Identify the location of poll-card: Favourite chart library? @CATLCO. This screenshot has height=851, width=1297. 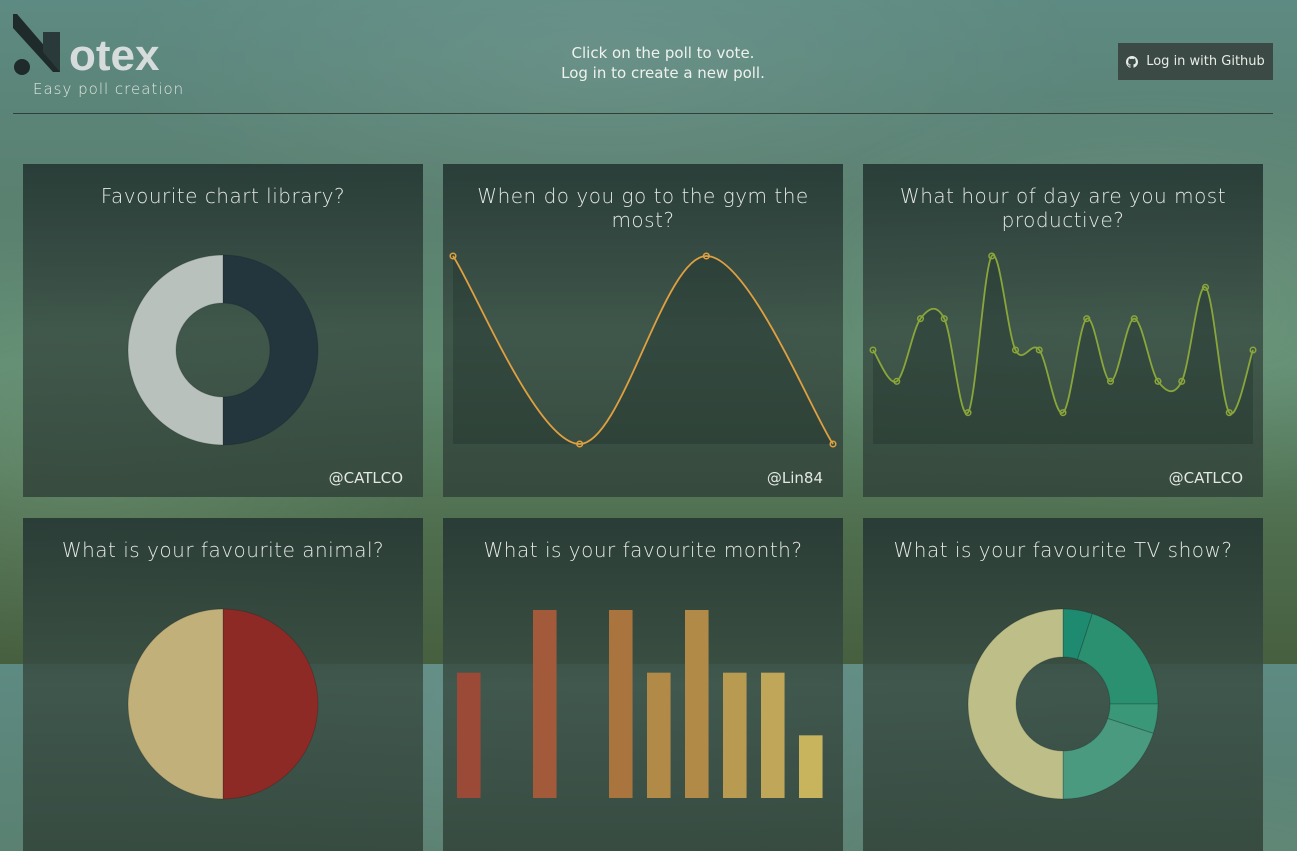
(223, 330).